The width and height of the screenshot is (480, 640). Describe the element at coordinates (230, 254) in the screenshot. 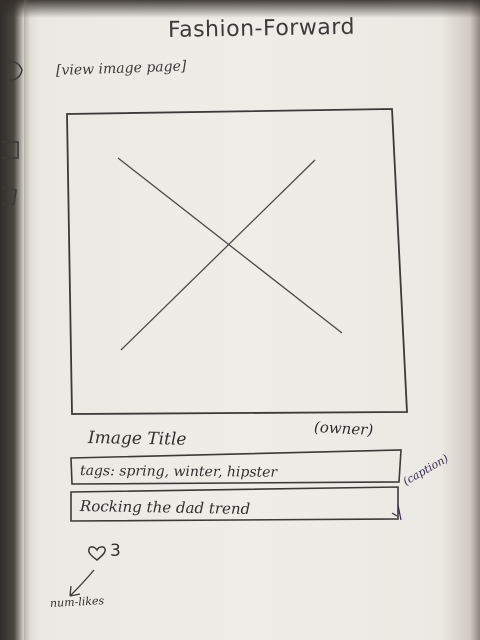

I see `image-placeholder-icon` at that location.